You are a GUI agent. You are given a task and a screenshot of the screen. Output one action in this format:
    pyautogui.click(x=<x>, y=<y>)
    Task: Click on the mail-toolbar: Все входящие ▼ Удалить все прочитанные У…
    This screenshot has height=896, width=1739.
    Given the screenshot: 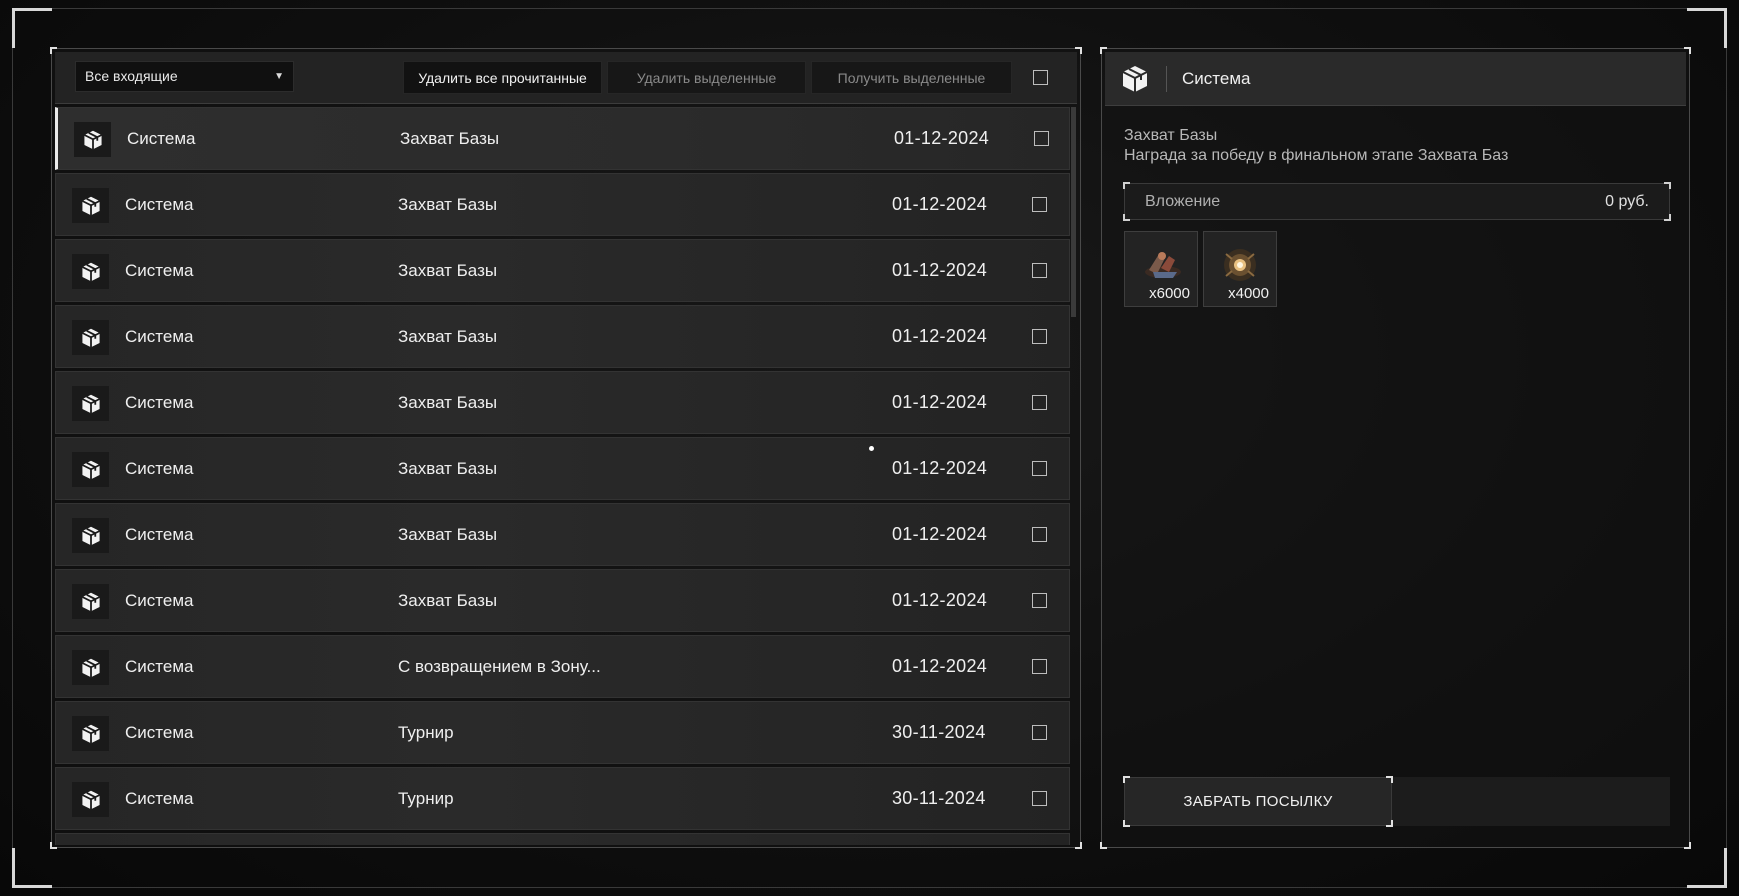 What is the action you would take?
    pyautogui.click(x=566, y=78)
    